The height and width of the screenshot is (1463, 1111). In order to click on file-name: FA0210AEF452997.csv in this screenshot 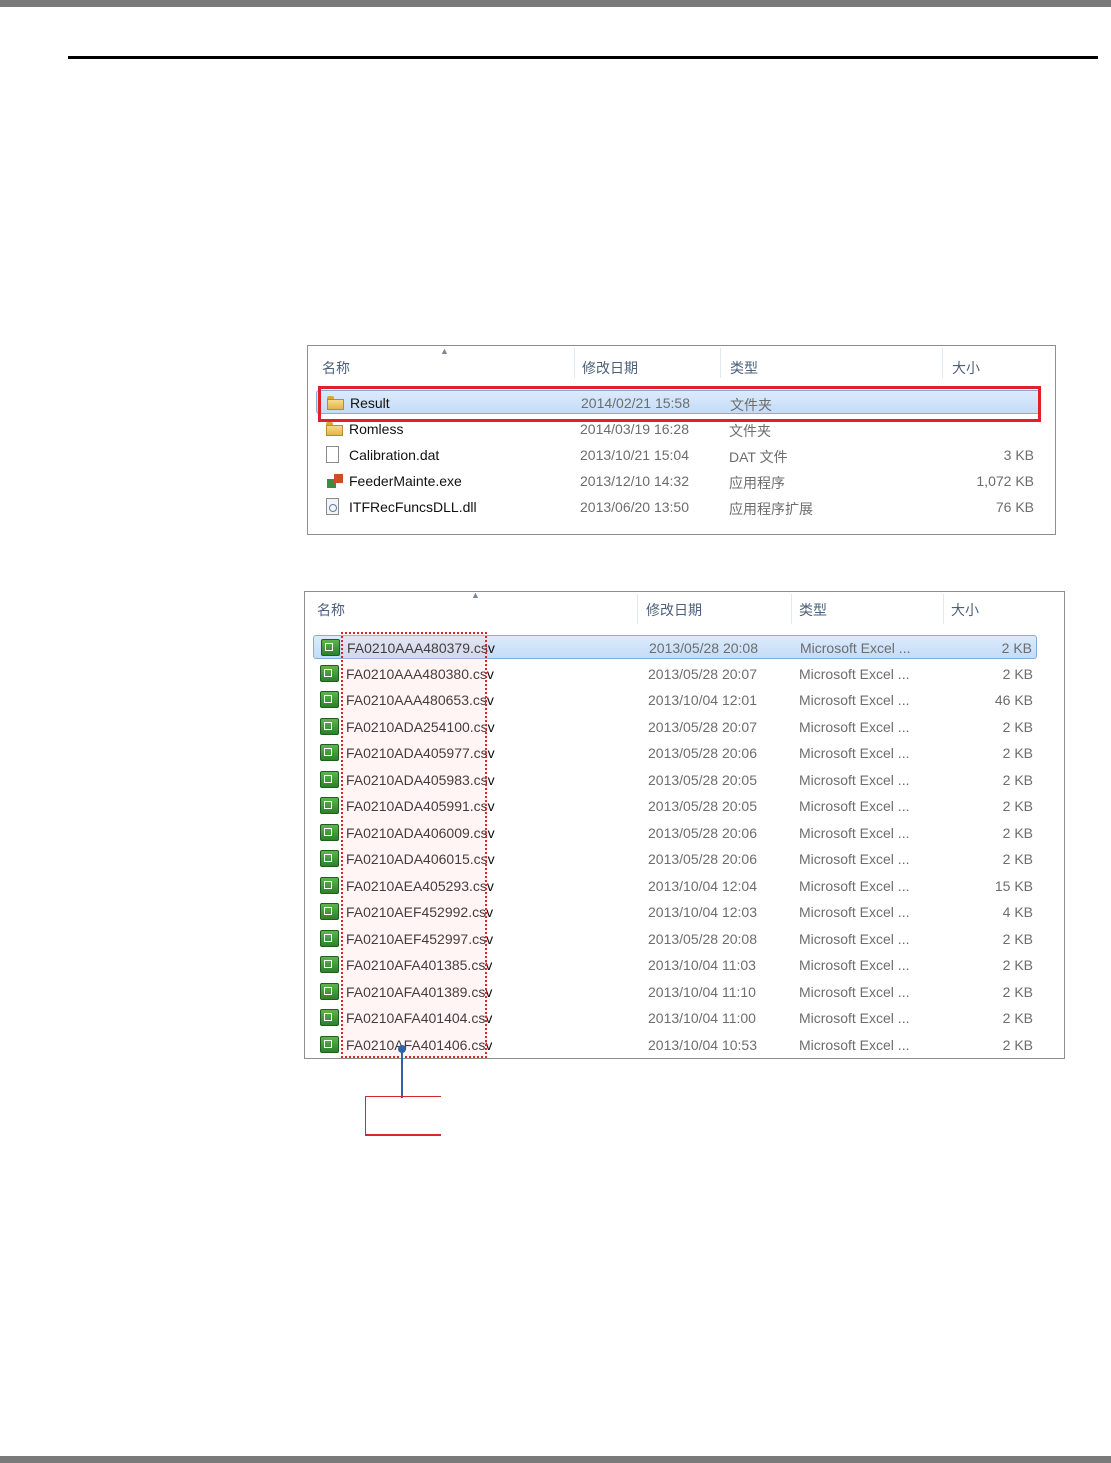, I will do `click(420, 938)`.